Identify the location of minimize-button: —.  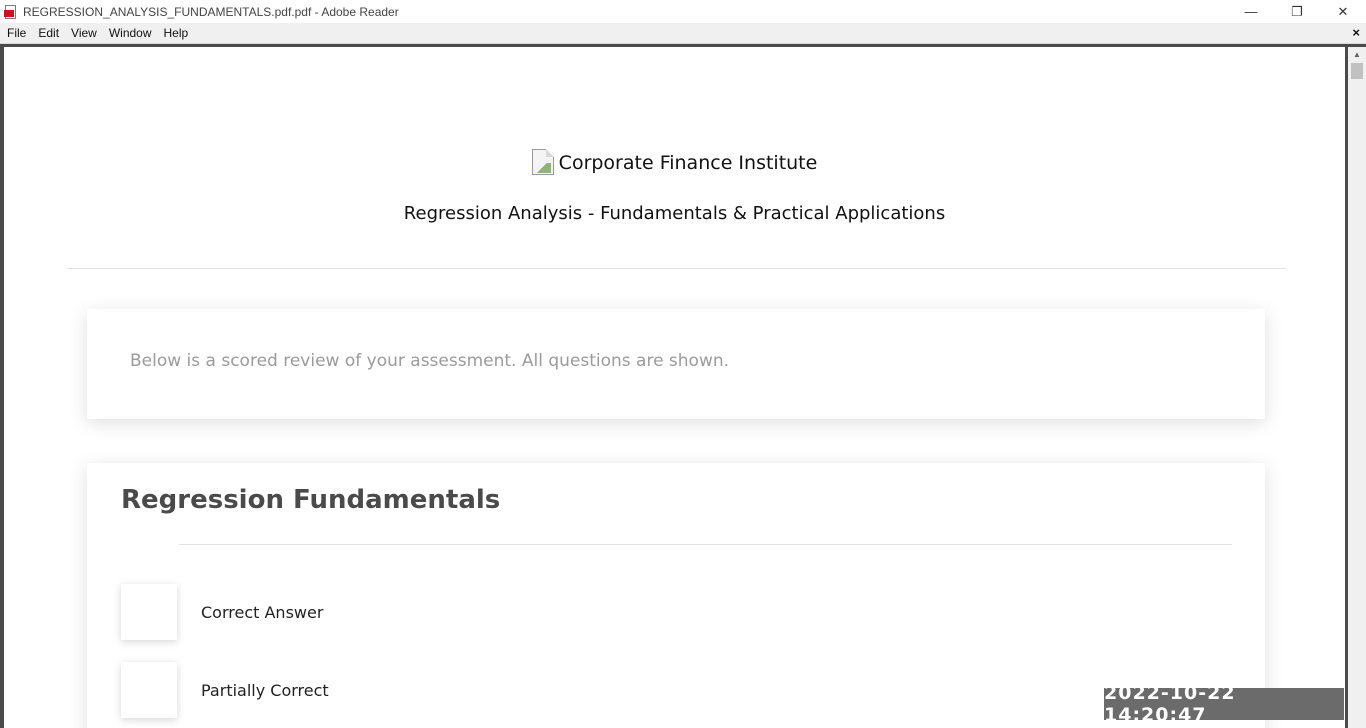
(1251, 11).